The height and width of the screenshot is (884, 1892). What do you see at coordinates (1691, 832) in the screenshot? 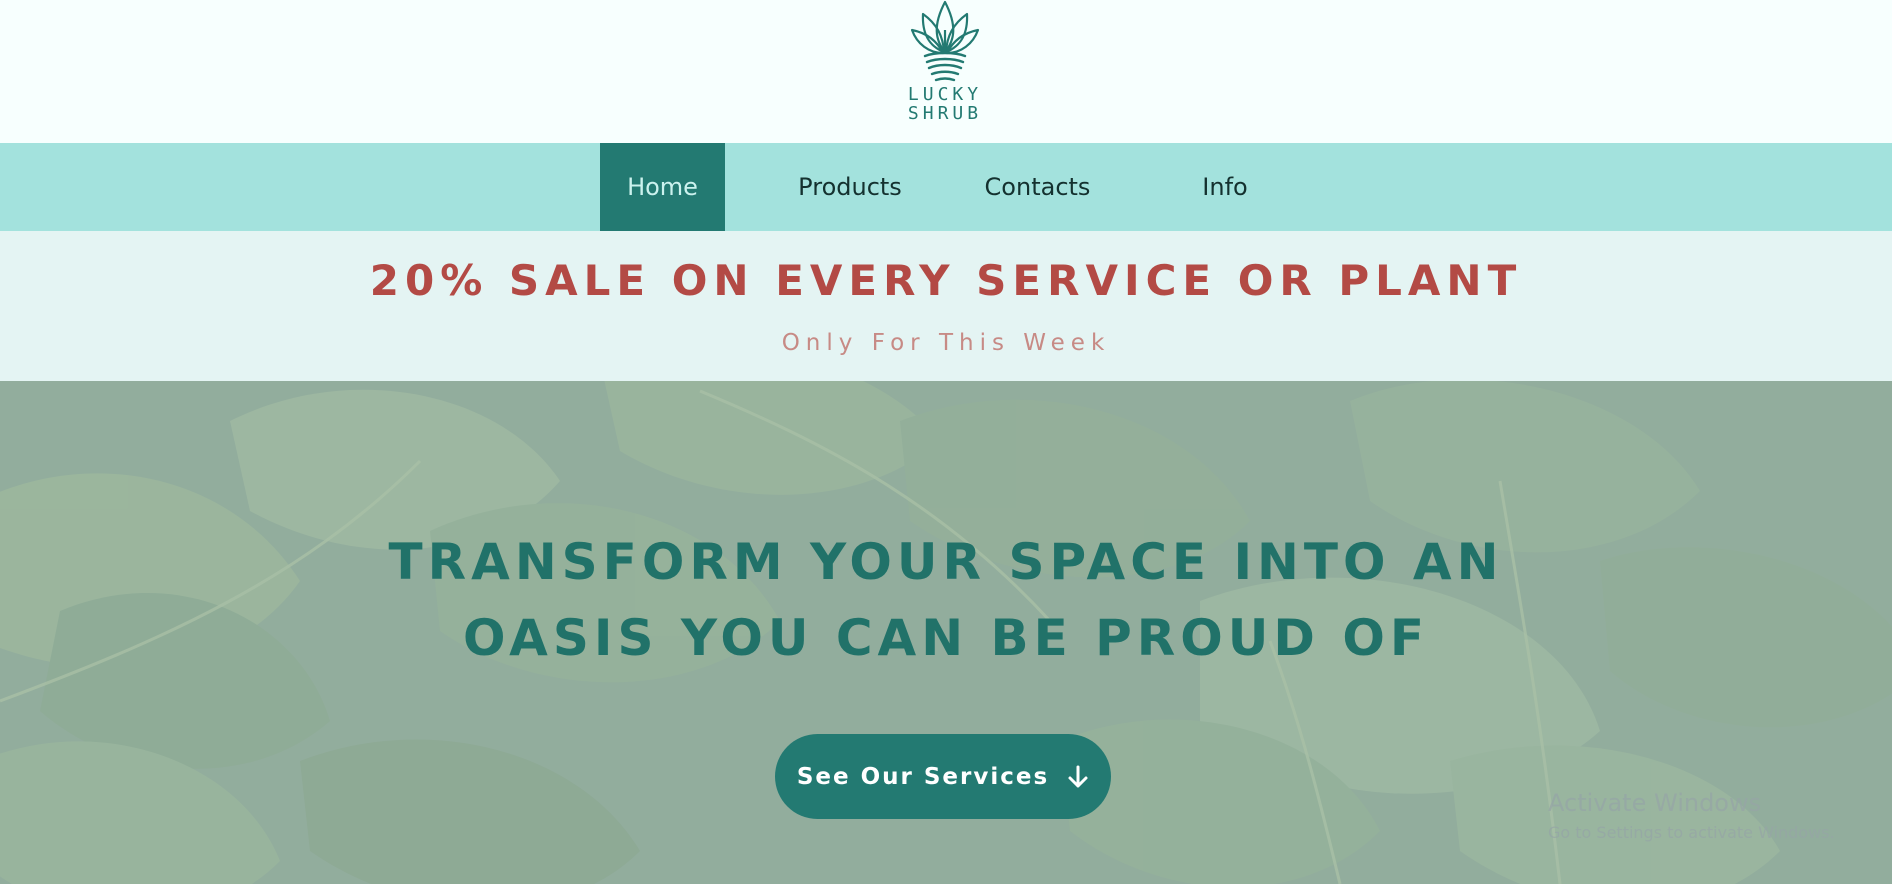
I see `activate-windows-subtitle: Go to Settings to activate Windows.` at bounding box center [1691, 832].